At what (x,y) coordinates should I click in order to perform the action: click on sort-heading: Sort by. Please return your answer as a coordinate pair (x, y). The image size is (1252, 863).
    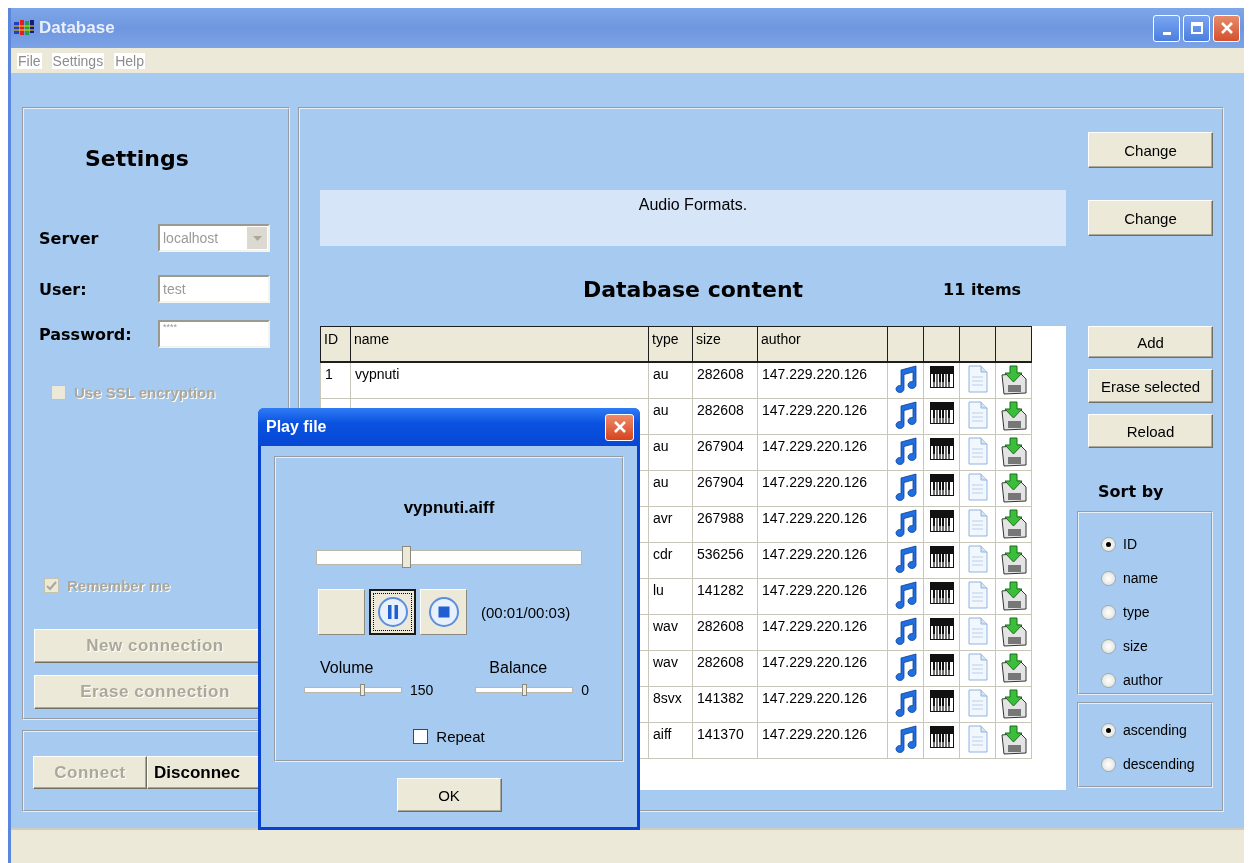
    Looking at the image, I should click on (1131, 492).